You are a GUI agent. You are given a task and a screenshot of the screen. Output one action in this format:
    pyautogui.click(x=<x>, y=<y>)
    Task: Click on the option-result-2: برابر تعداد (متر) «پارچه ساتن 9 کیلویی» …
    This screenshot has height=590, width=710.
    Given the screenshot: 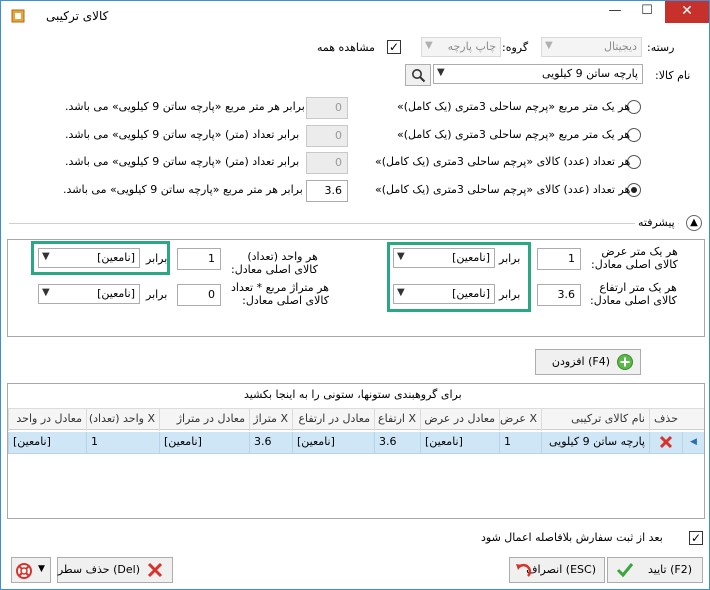 What is the action you would take?
    pyautogui.click(x=182, y=134)
    